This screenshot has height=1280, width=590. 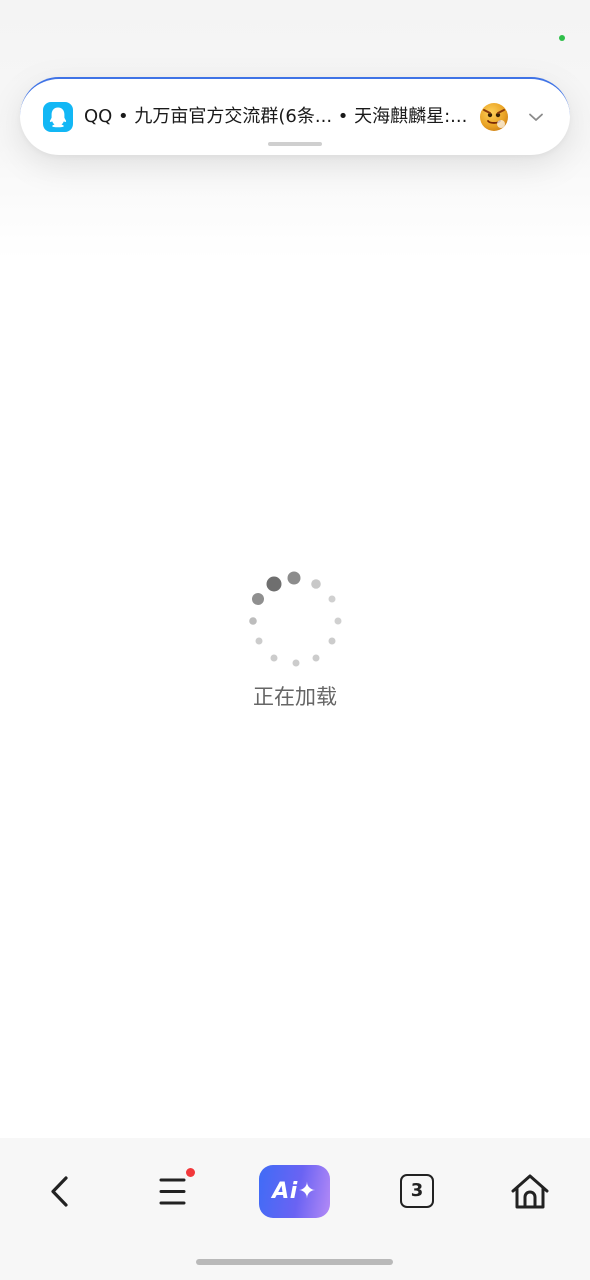 What do you see at coordinates (295, 621) in the screenshot?
I see `loading-spinner-icon` at bounding box center [295, 621].